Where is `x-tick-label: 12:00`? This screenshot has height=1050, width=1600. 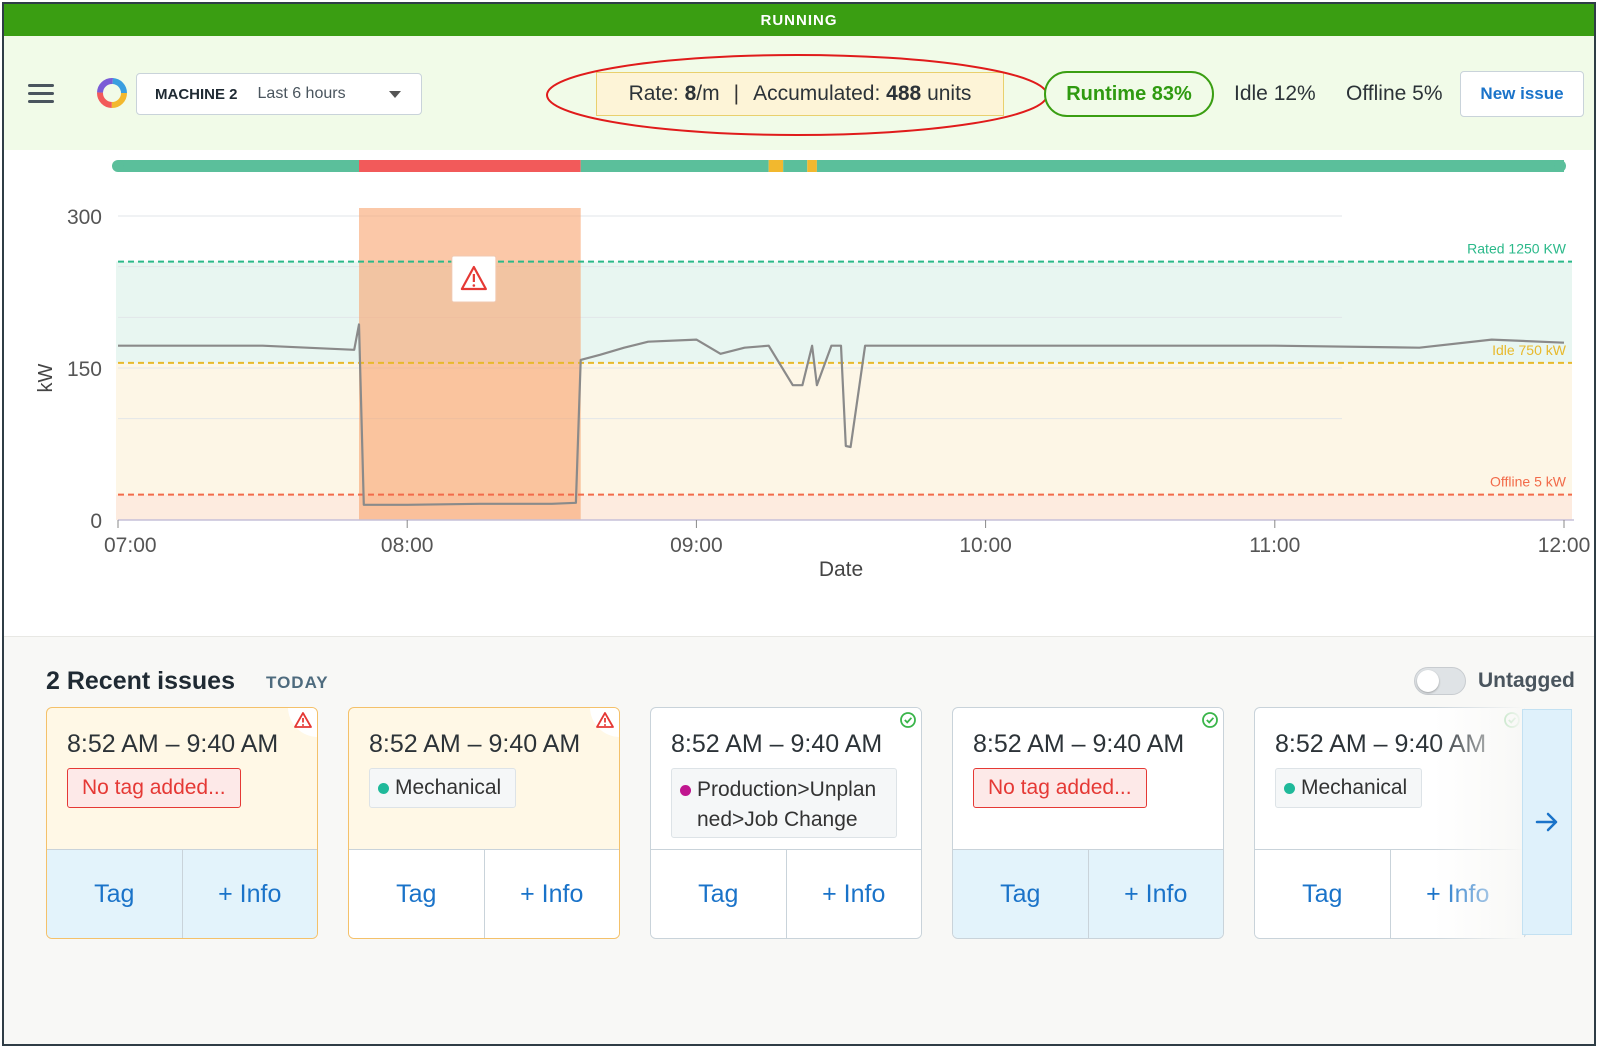
x-tick-label: 12:00 is located at coordinates (1564, 545).